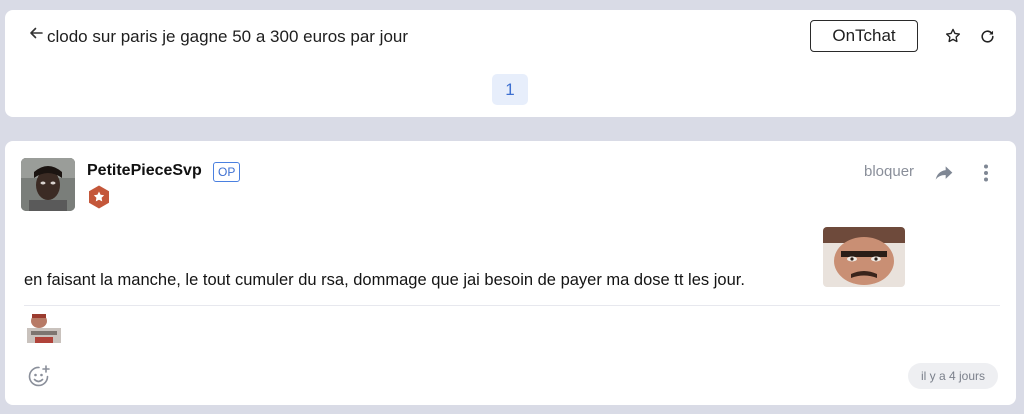 The image size is (1024, 414). I want to click on rank-badge, so click(99, 197).